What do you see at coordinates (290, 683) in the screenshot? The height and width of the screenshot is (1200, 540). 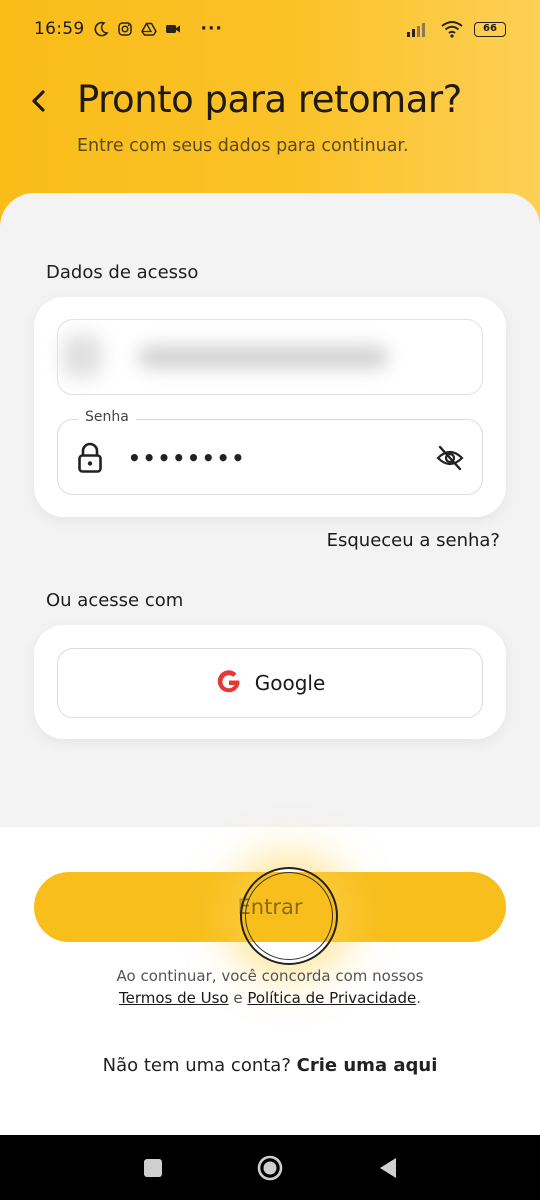 I see `google-button-label: Google` at bounding box center [290, 683].